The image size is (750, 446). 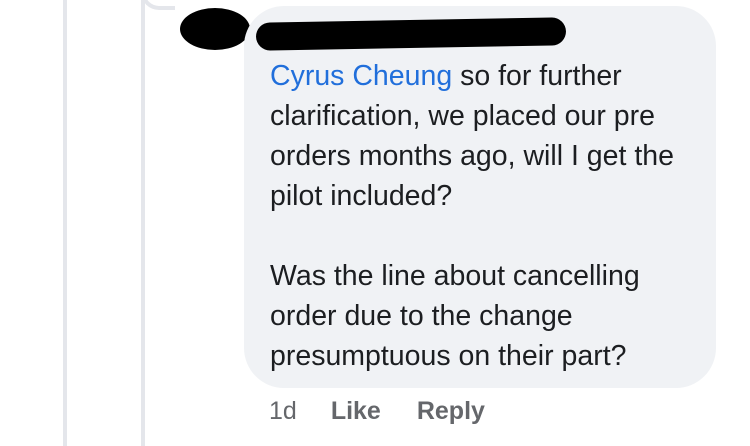 What do you see at coordinates (215, 29) in the screenshot?
I see `avatar` at bounding box center [215, 29].